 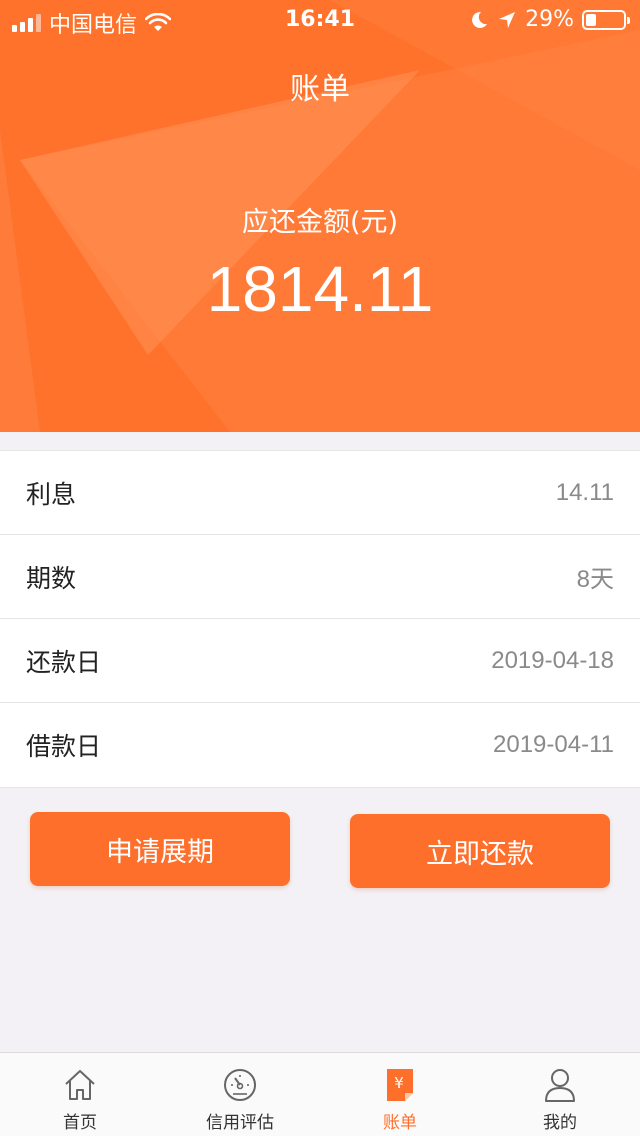 I want to click on tab-credit-assessment: 信用评估, so click(x=240, y=1094).